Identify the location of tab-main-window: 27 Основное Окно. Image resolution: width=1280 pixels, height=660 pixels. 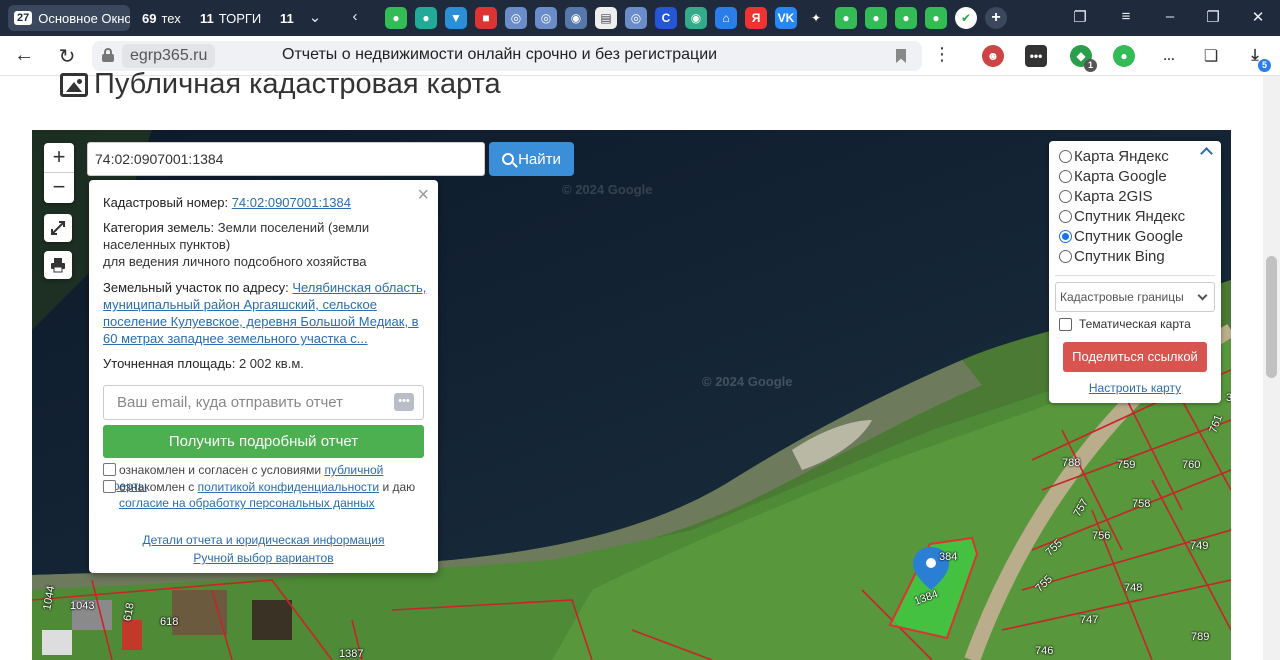
(69, 18).